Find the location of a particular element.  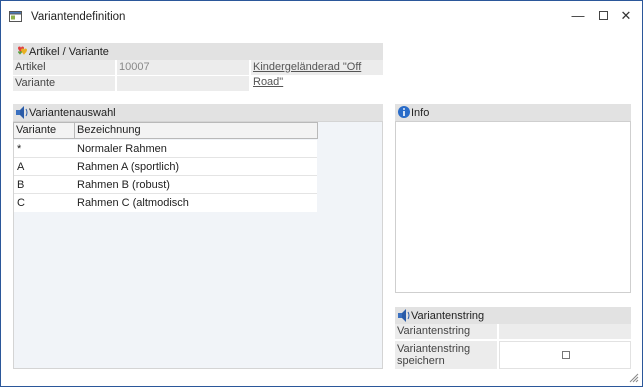

info-title: Info is located at coordinates (420, 113).